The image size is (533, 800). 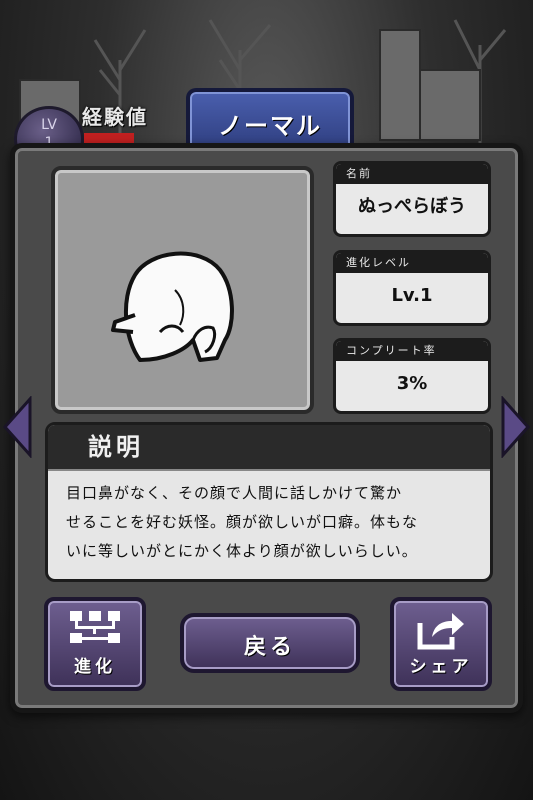 I want to click on arrow-left-icon, so click(x=17, y=427).